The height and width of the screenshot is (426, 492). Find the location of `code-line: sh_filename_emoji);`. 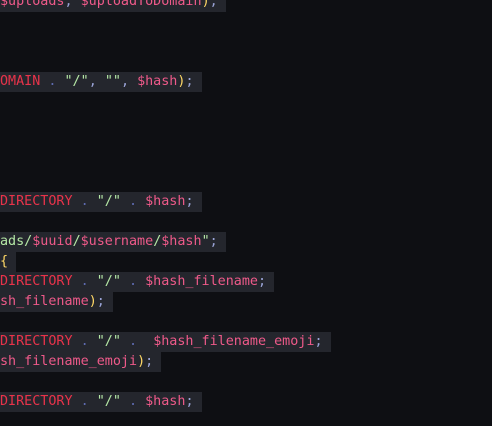

code-line: sh_filename_emoji); is located at coordinates (81, 362).